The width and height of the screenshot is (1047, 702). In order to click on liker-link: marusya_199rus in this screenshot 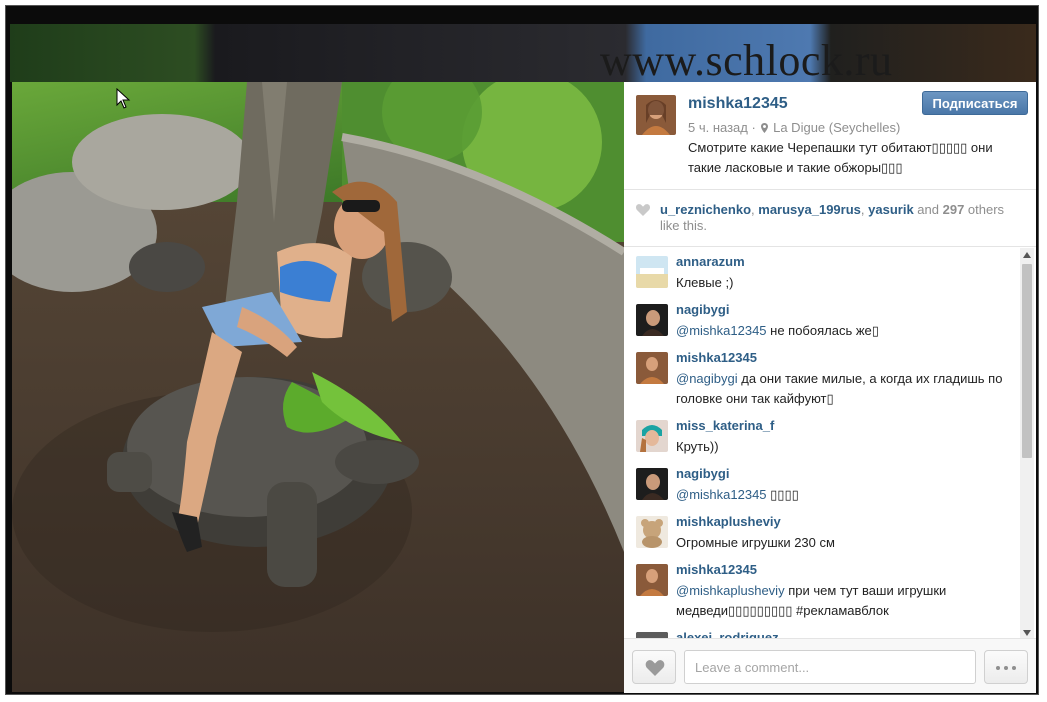, I will do `click(809, 209)`.